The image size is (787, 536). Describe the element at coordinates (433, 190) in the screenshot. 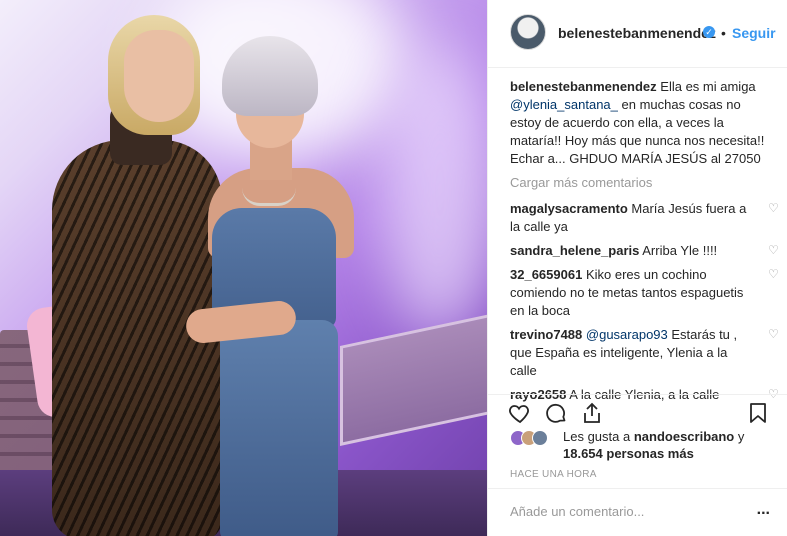

I see `light-glow` at that location.